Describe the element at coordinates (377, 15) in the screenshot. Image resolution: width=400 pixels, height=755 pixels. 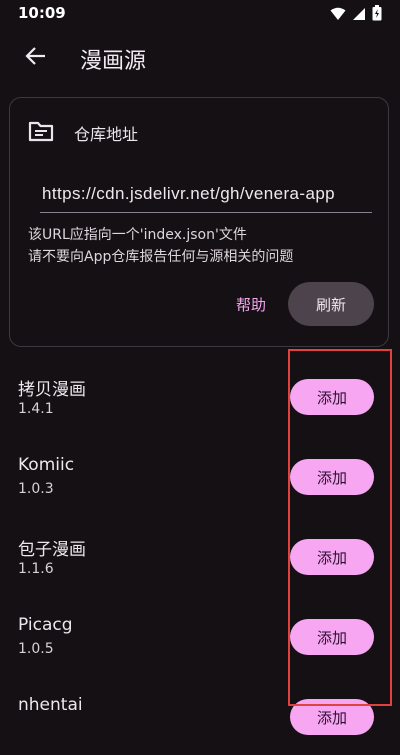
I see `battery-icon` at that location.